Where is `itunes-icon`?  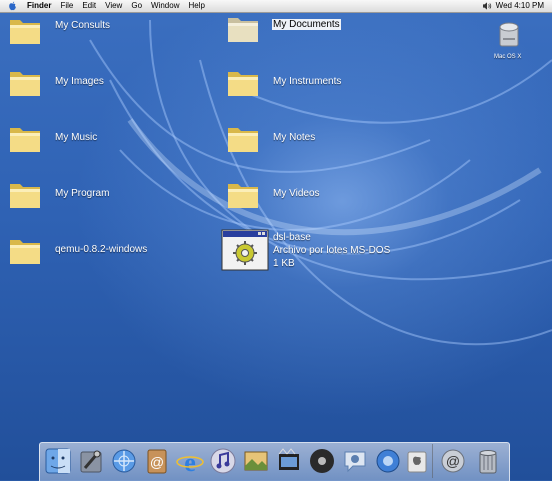
itunes-icon is located at coordinates (223, 461).